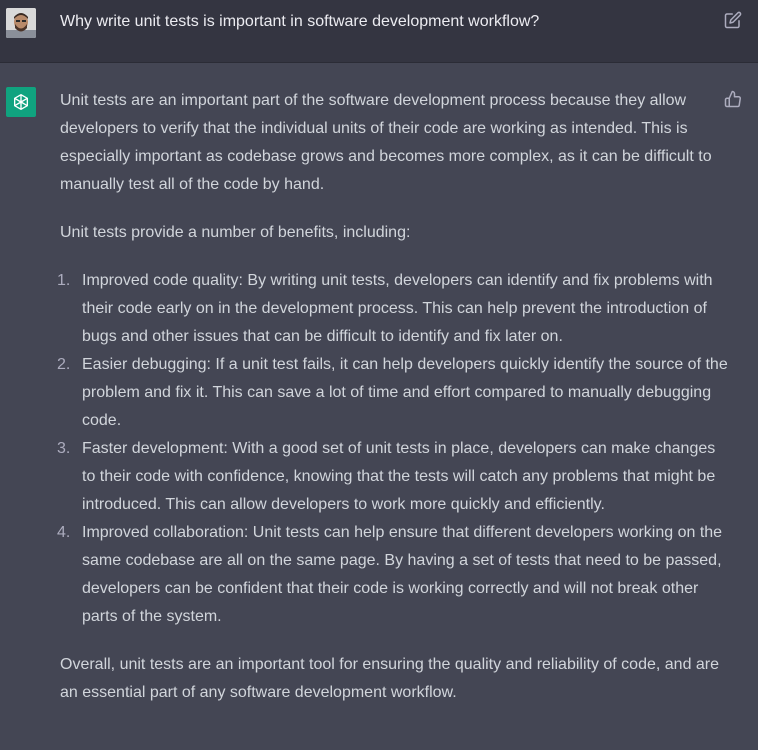 Image resolution: width=758 pixels, height=750 pixels. Describe the element at coordinates (733, 20) in the screenshot. I see `edit-icon` at that location.